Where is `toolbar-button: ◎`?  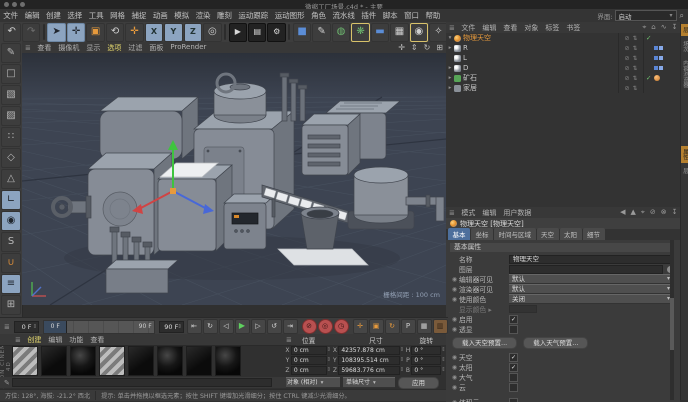
toolbar-button: ◎ is located at coordinates (212, 32).